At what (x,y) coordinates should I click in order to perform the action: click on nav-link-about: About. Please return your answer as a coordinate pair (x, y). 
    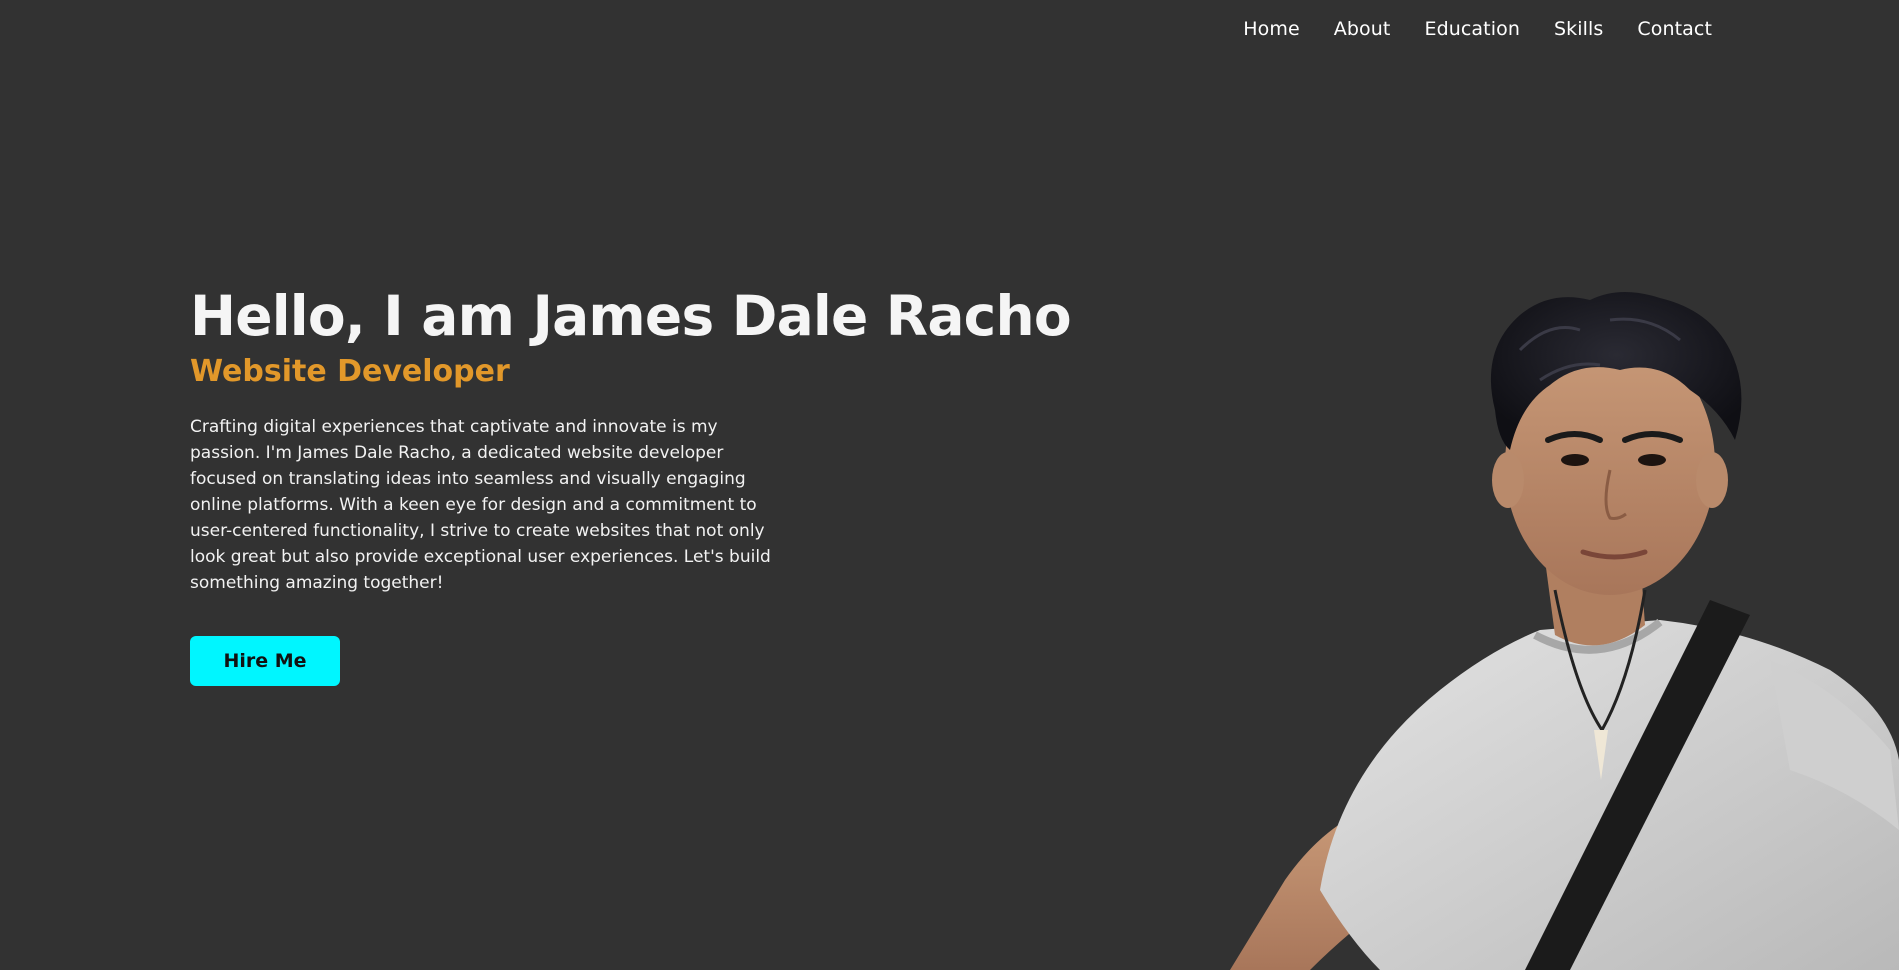
    Looking at the image, I should click on (1362, 29).